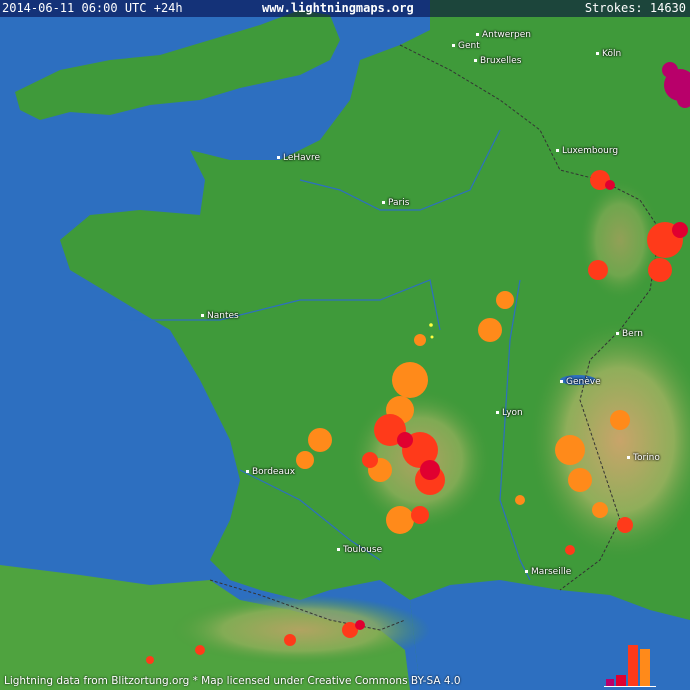 The image size is (690, 690). Describe the element at coordinates (630, 686) in the screenshot. I see `histo-axis` at that location.